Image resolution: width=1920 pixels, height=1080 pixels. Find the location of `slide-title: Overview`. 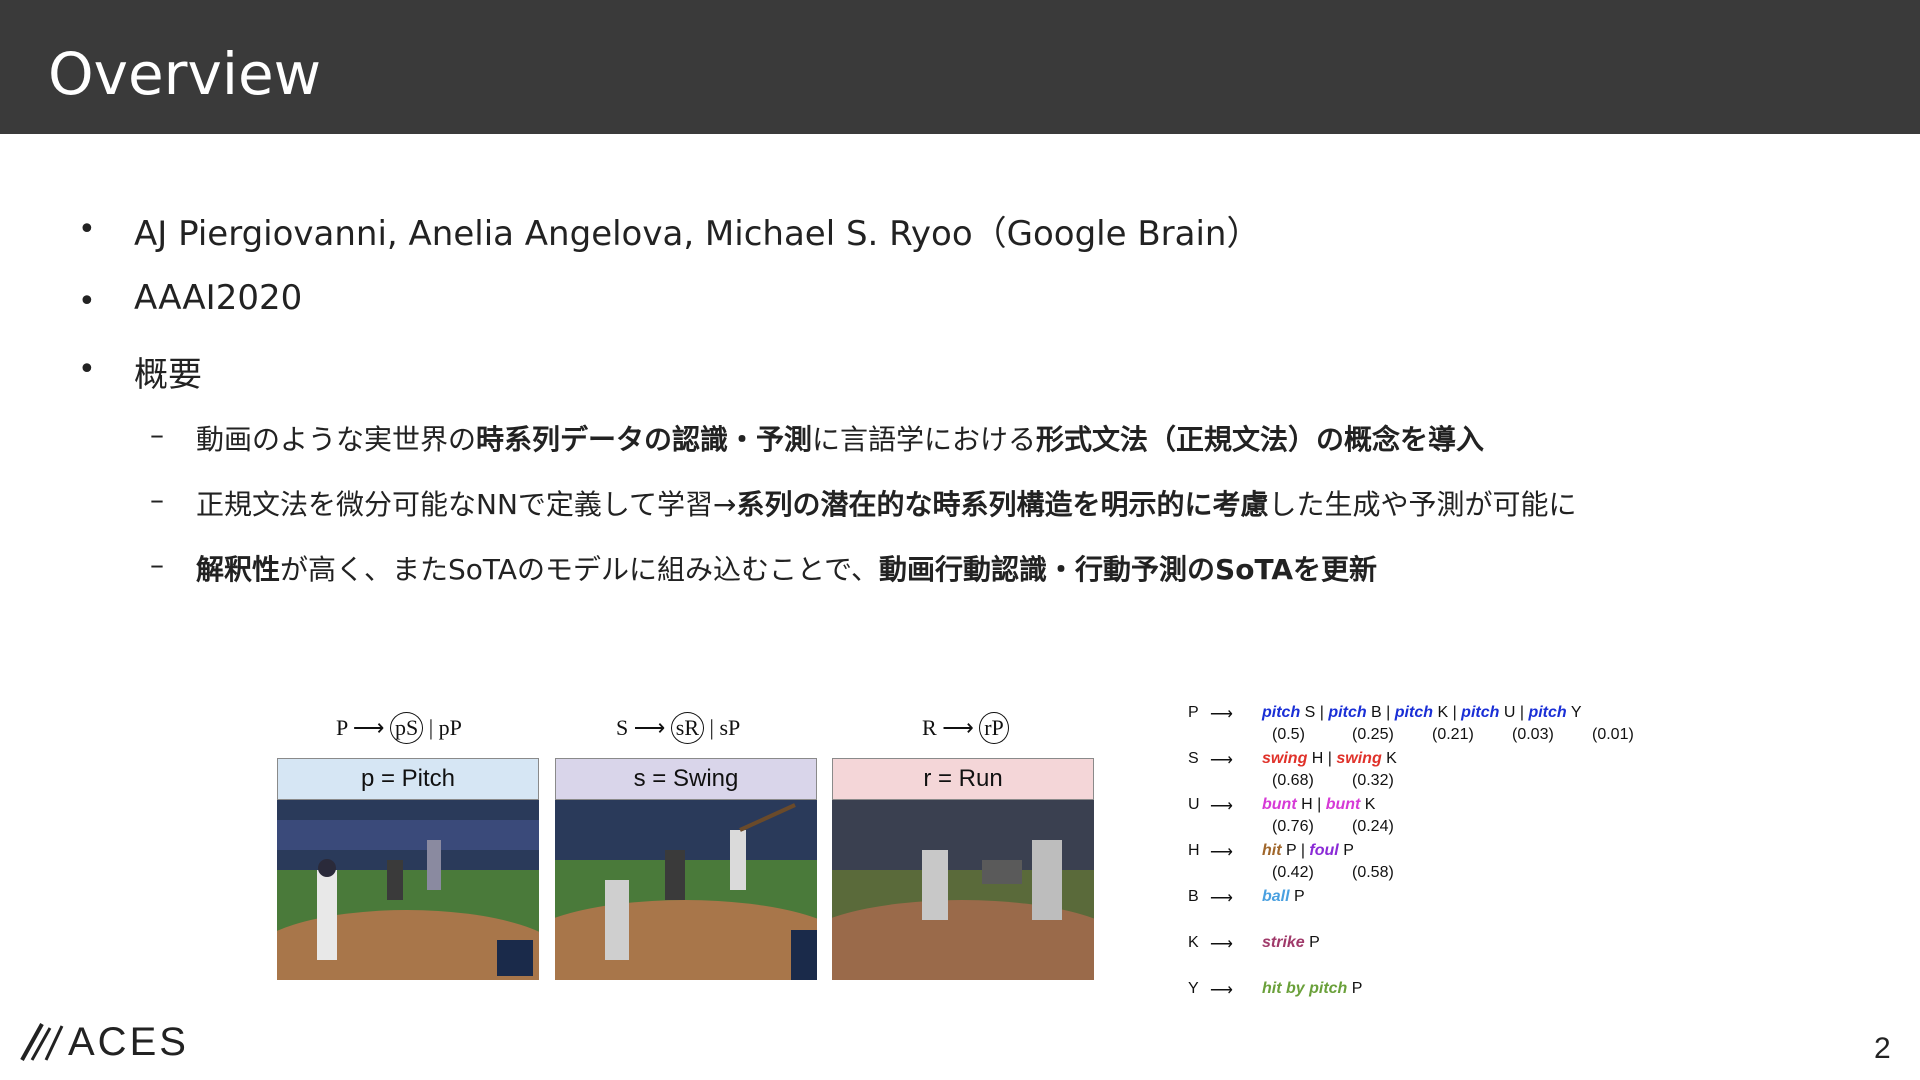

slide-title: Overview is located at coordinates (185, 74).